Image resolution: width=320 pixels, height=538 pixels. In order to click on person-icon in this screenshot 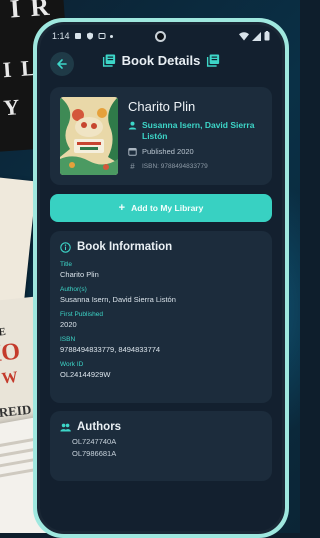, I will do `click(132, 125)`.